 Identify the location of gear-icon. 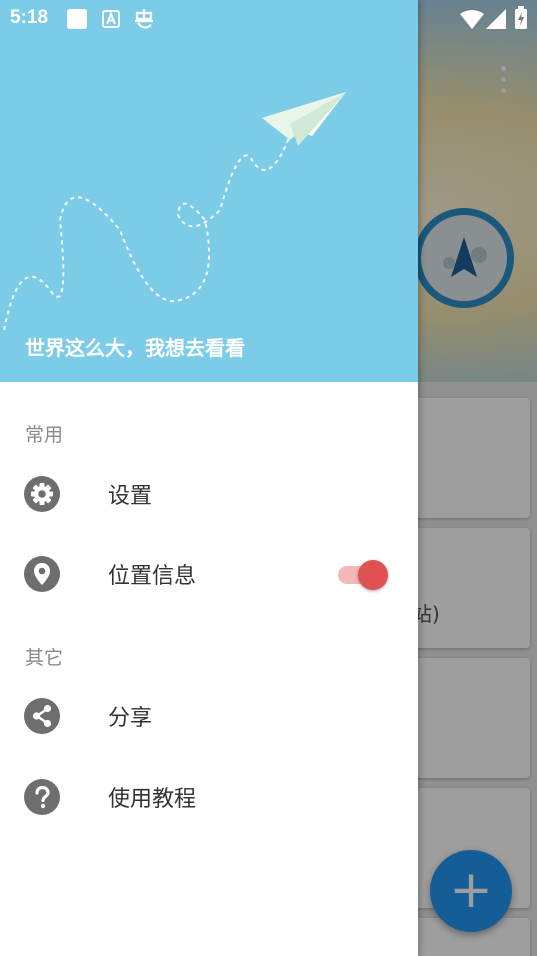
(42, 494).